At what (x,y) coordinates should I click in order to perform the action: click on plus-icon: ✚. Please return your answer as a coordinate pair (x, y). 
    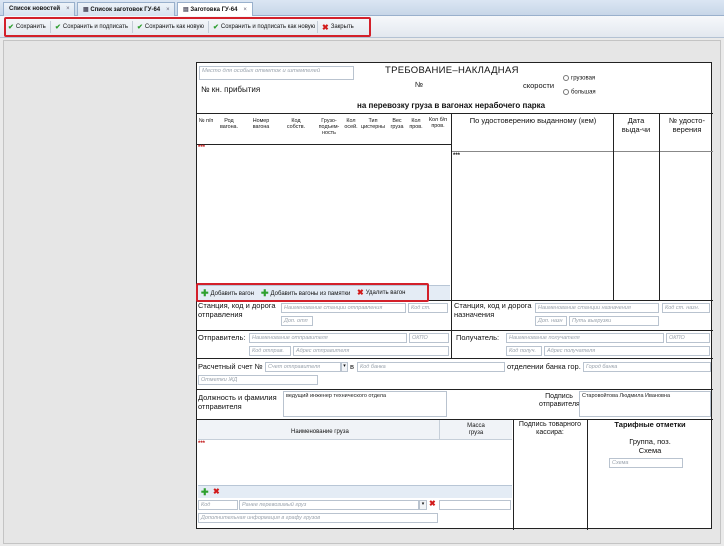
    Looking at the image, I should click on (205, 492).